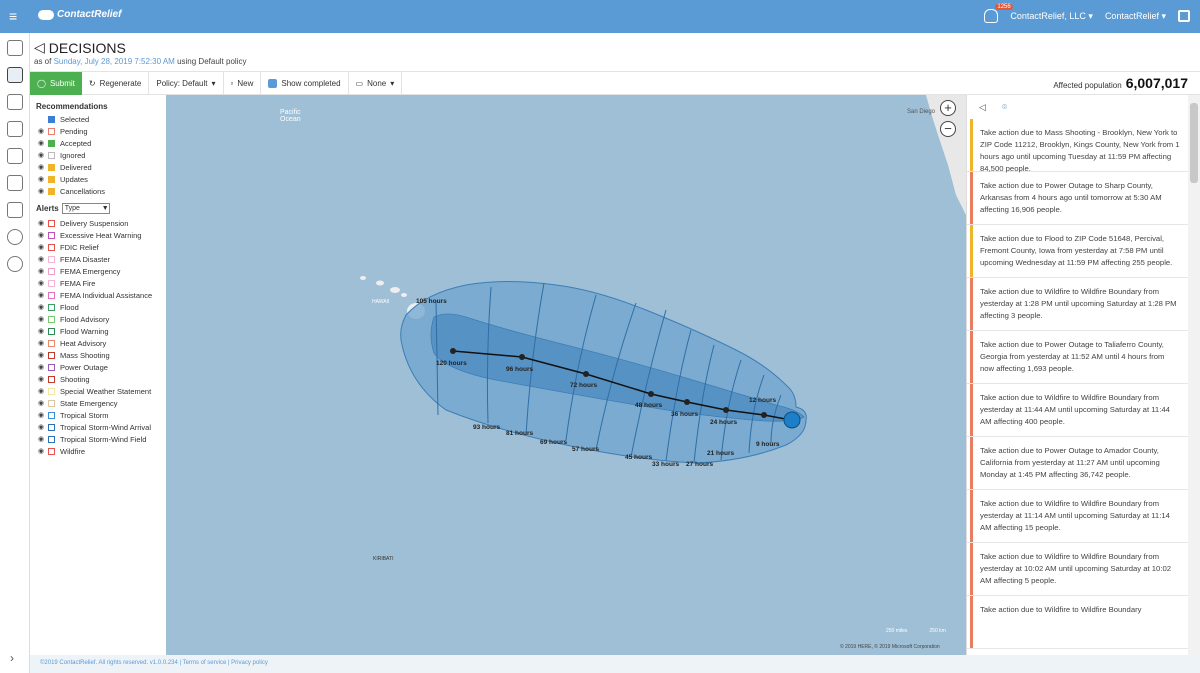 The width and height of the screenshot is (1200, 673). What do you see at coordinates (98, 155) in the screenshot?
I see `recommendation-legend-item: ◉ Ignored` at bounding box center [98, 155].